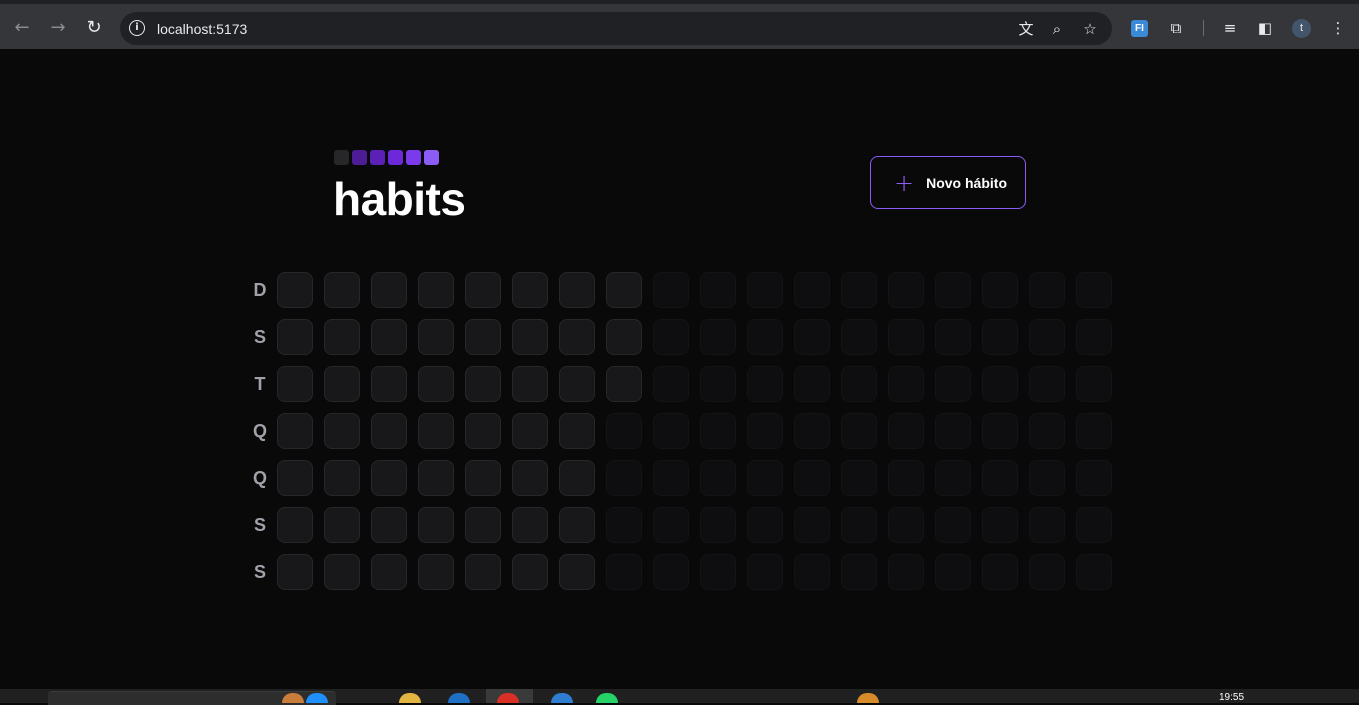  Describe the element at coordinates (1203, 28) in the screenshot. I see `toolbar-separator` at that location.